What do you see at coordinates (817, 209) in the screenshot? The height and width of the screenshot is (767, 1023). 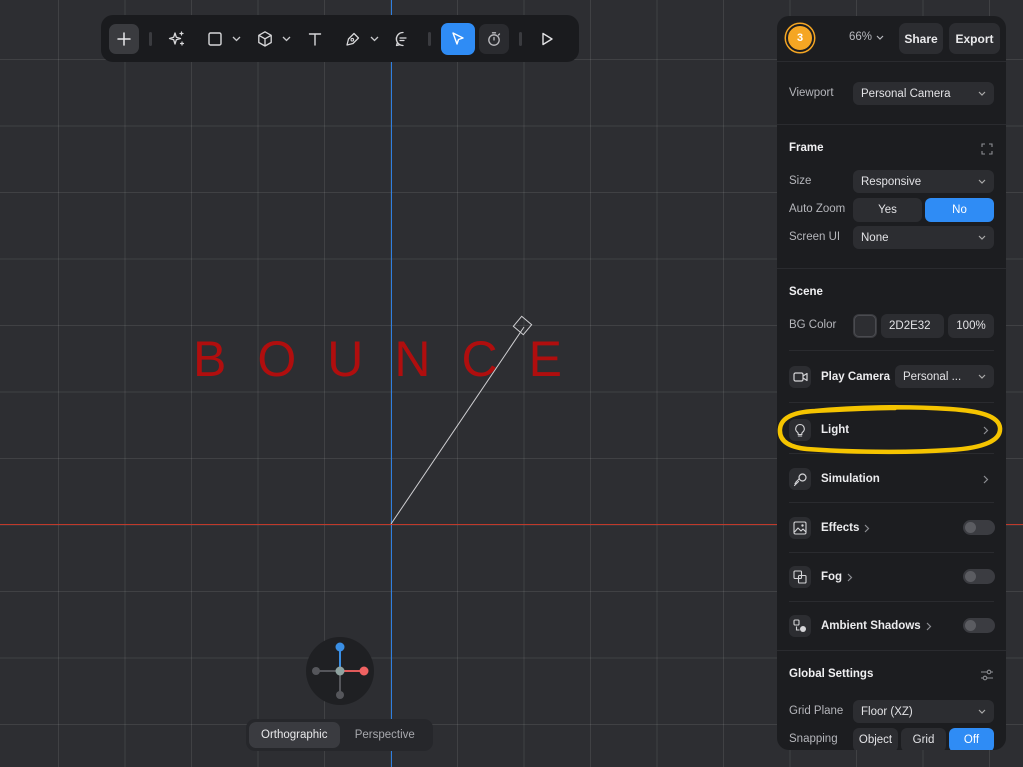 I see `autozoom-label: Auto Zoom` at bounding box center [817, 209].